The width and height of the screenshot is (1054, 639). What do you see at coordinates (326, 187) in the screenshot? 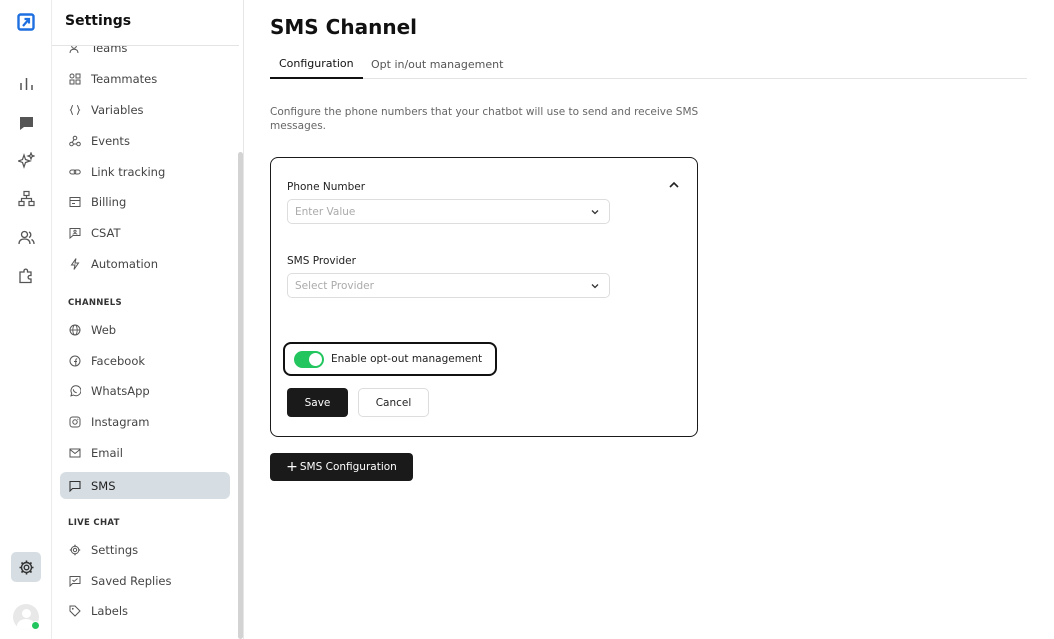
I see `phone-number-label: Phone Number` at bounding box center [326, 187].